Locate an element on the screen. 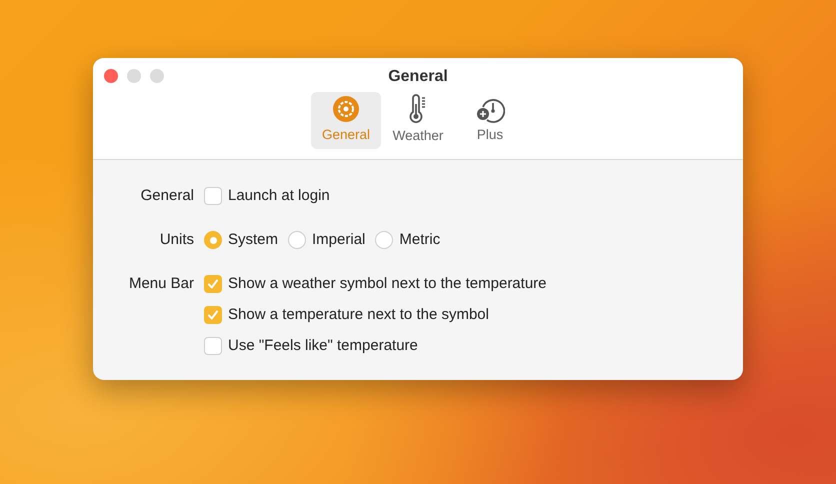 This screenshot has height=484, width=836. radio-label: Metric is located at coordinates (419, 240).